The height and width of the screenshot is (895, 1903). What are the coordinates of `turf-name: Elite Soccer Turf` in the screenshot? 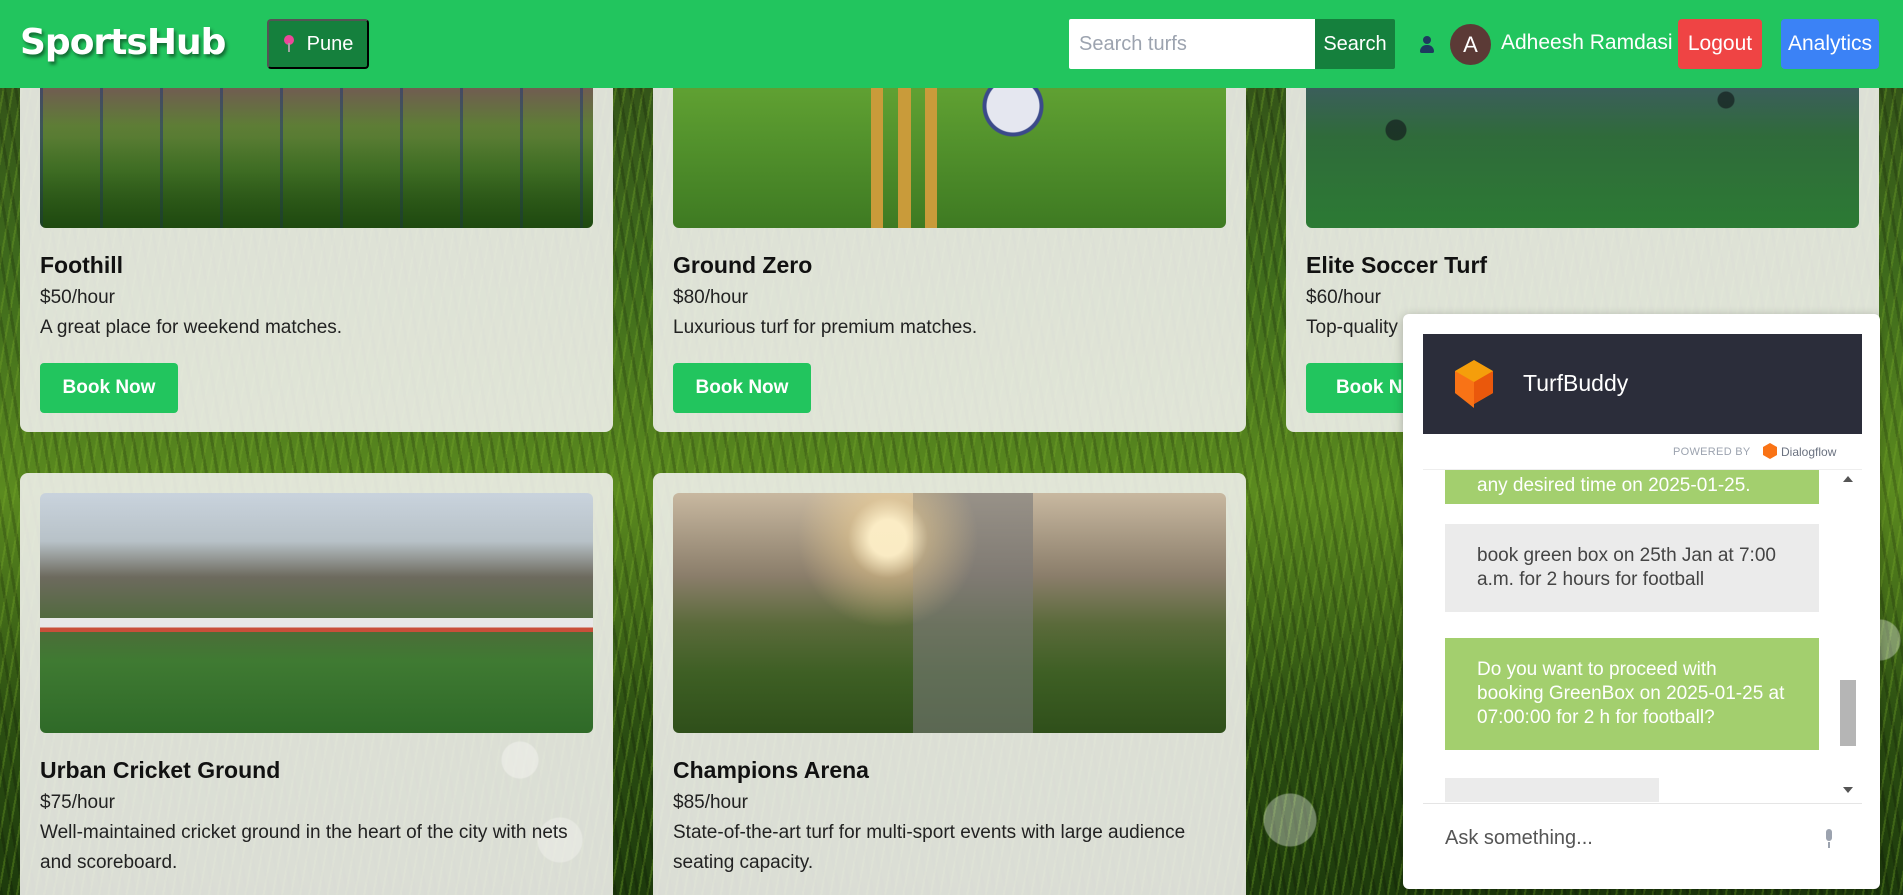 It's located at (1397, 265).